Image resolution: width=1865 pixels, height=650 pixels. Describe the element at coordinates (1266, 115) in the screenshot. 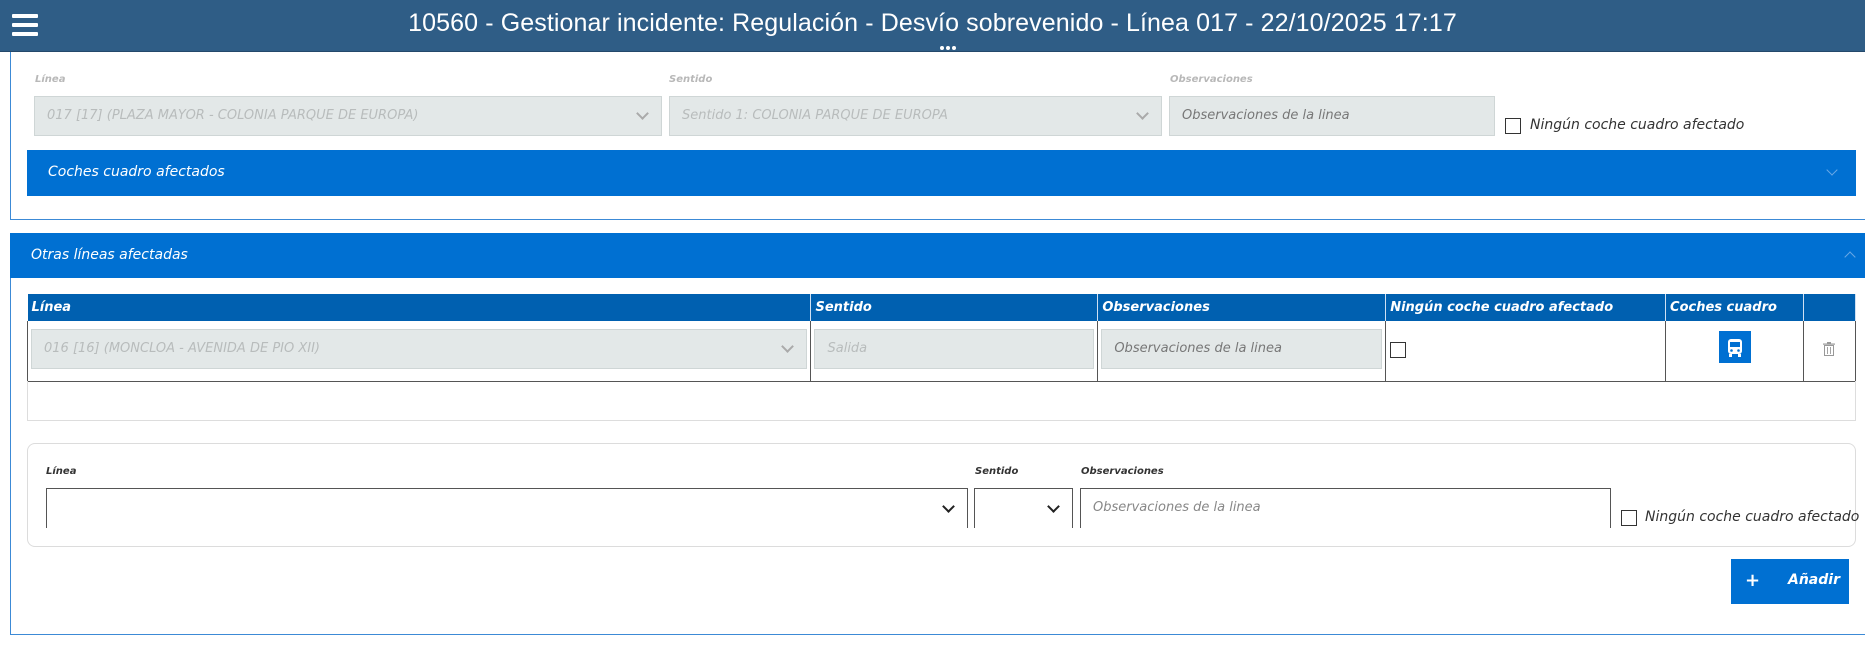

I see `main-observaciones-placeholder: Observaciones de la linea` at that location.